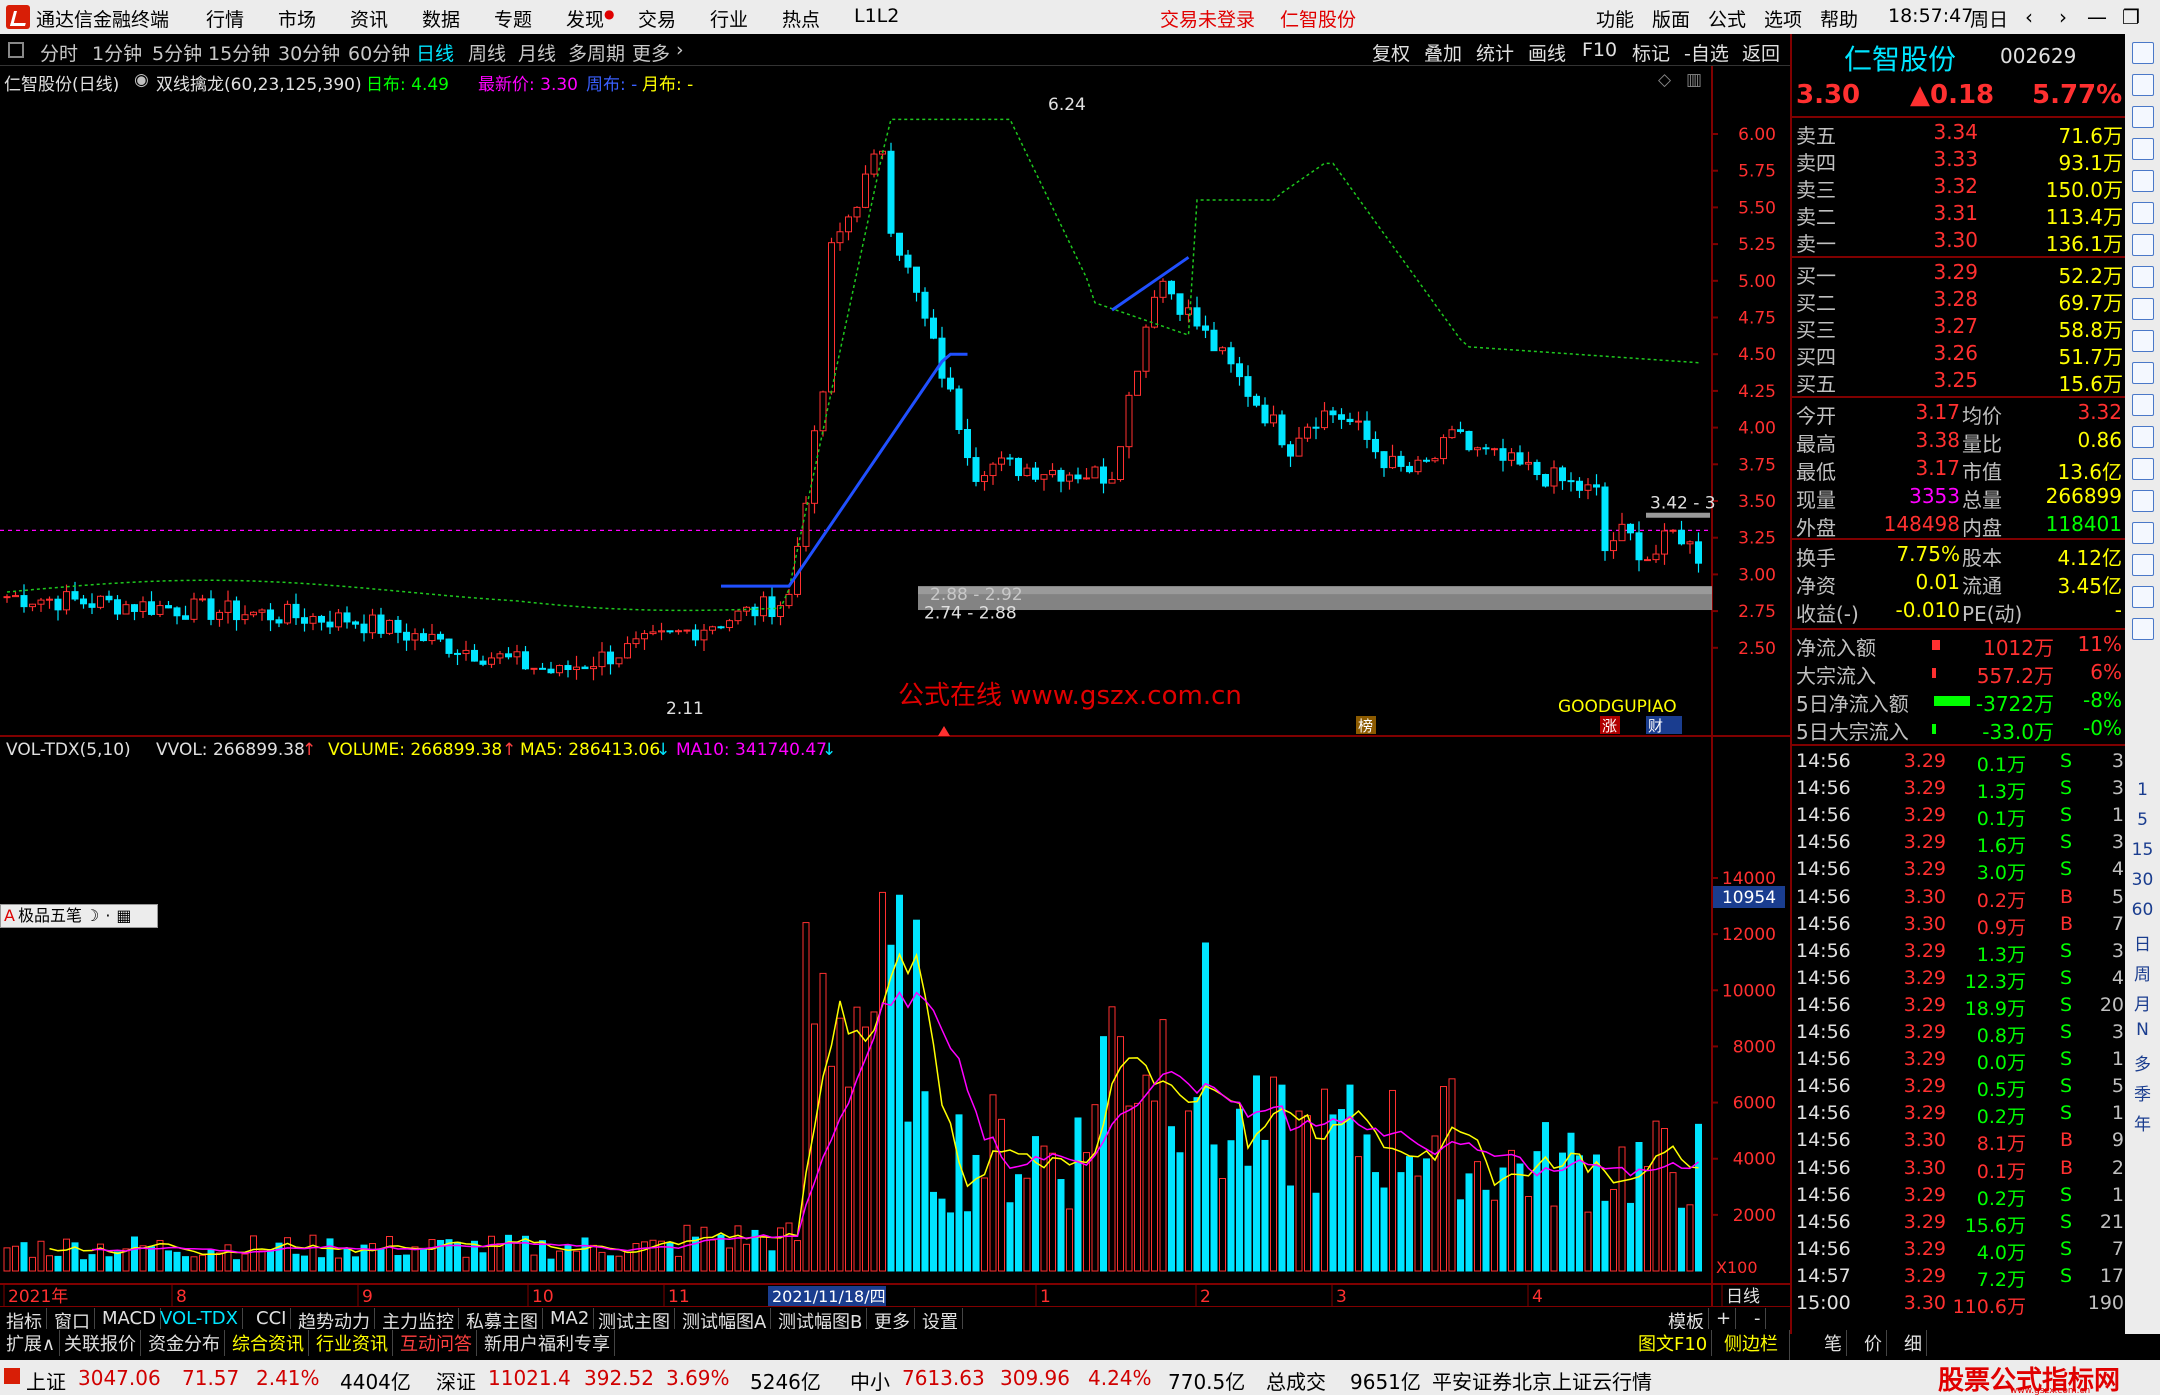  Describe the element at coordinates (1443, 52) in the screenshot. I see `tool-diejia: 叠加` at that location.